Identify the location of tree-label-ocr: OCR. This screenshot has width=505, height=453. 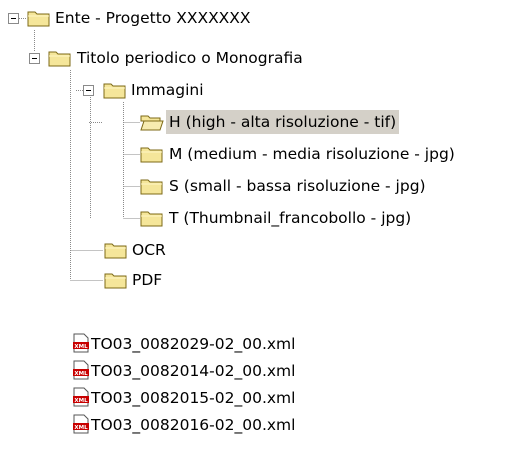
(149, 250).